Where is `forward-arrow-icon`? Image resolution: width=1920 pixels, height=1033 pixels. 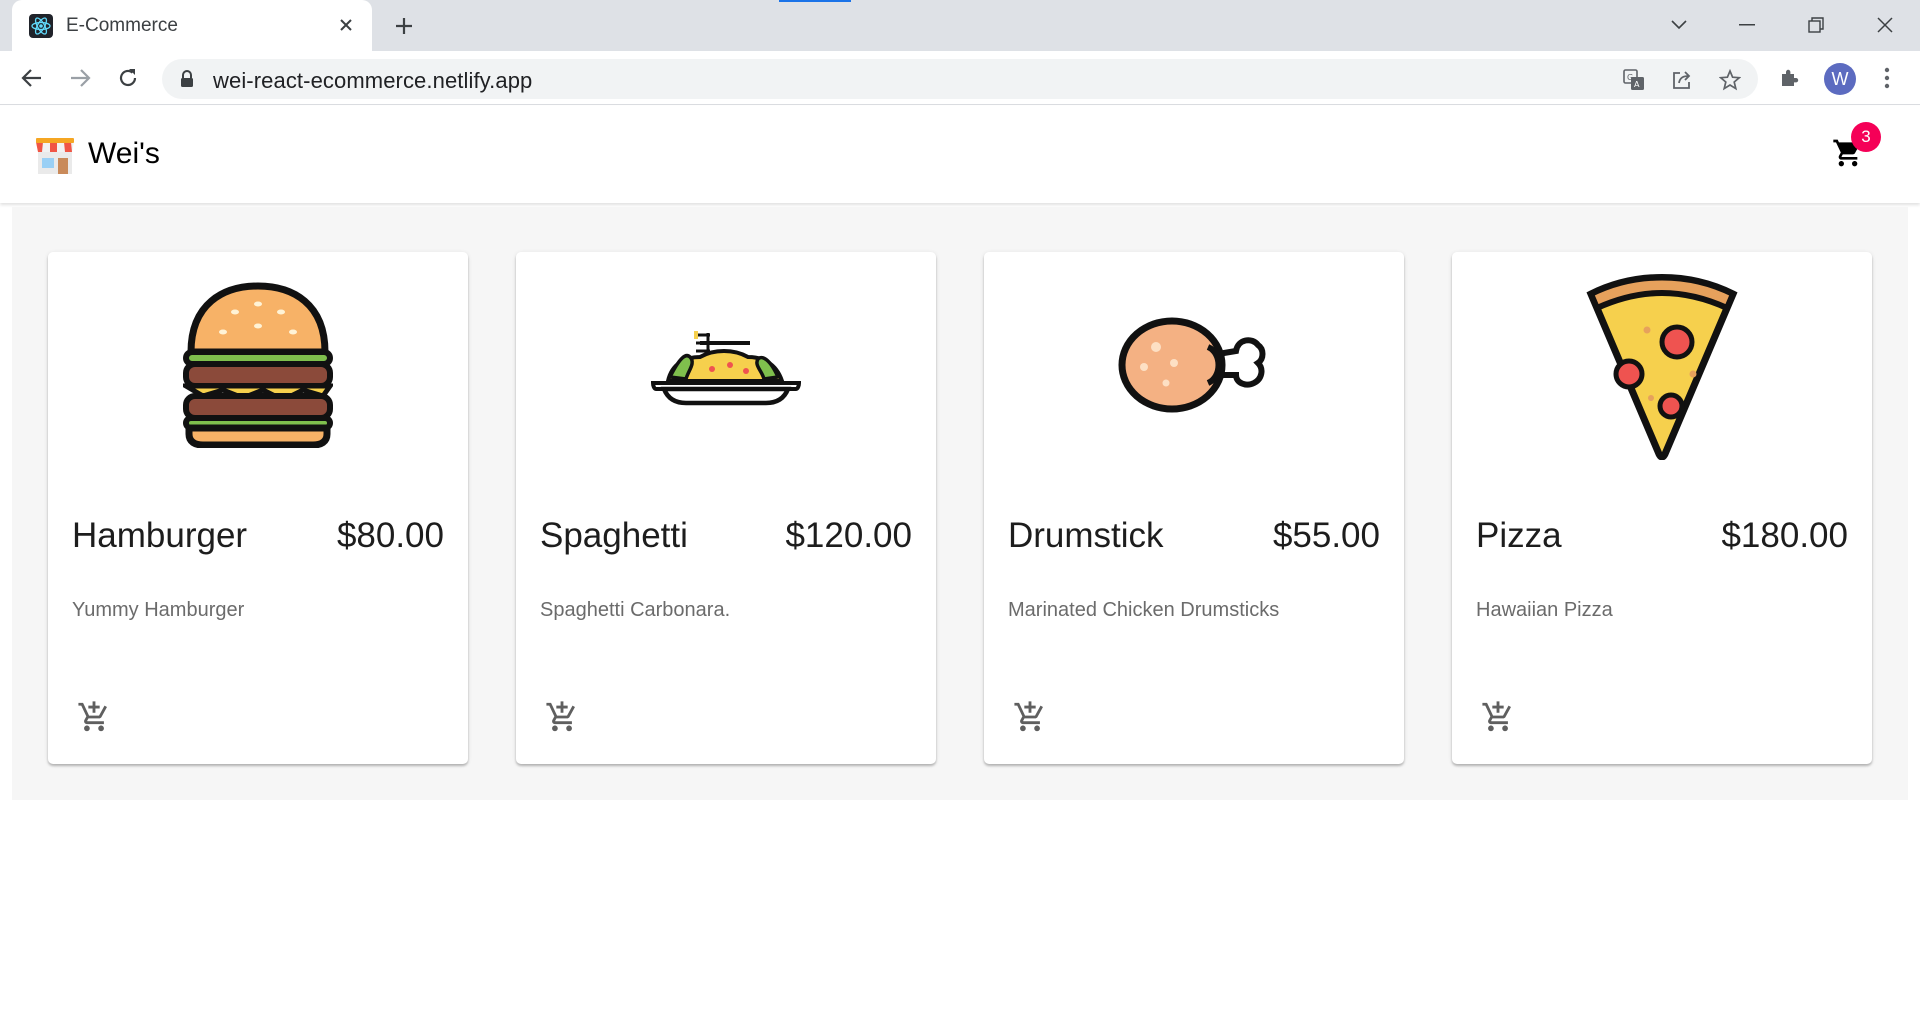
forward-arrow-icon is located at coordinates (80, 78).